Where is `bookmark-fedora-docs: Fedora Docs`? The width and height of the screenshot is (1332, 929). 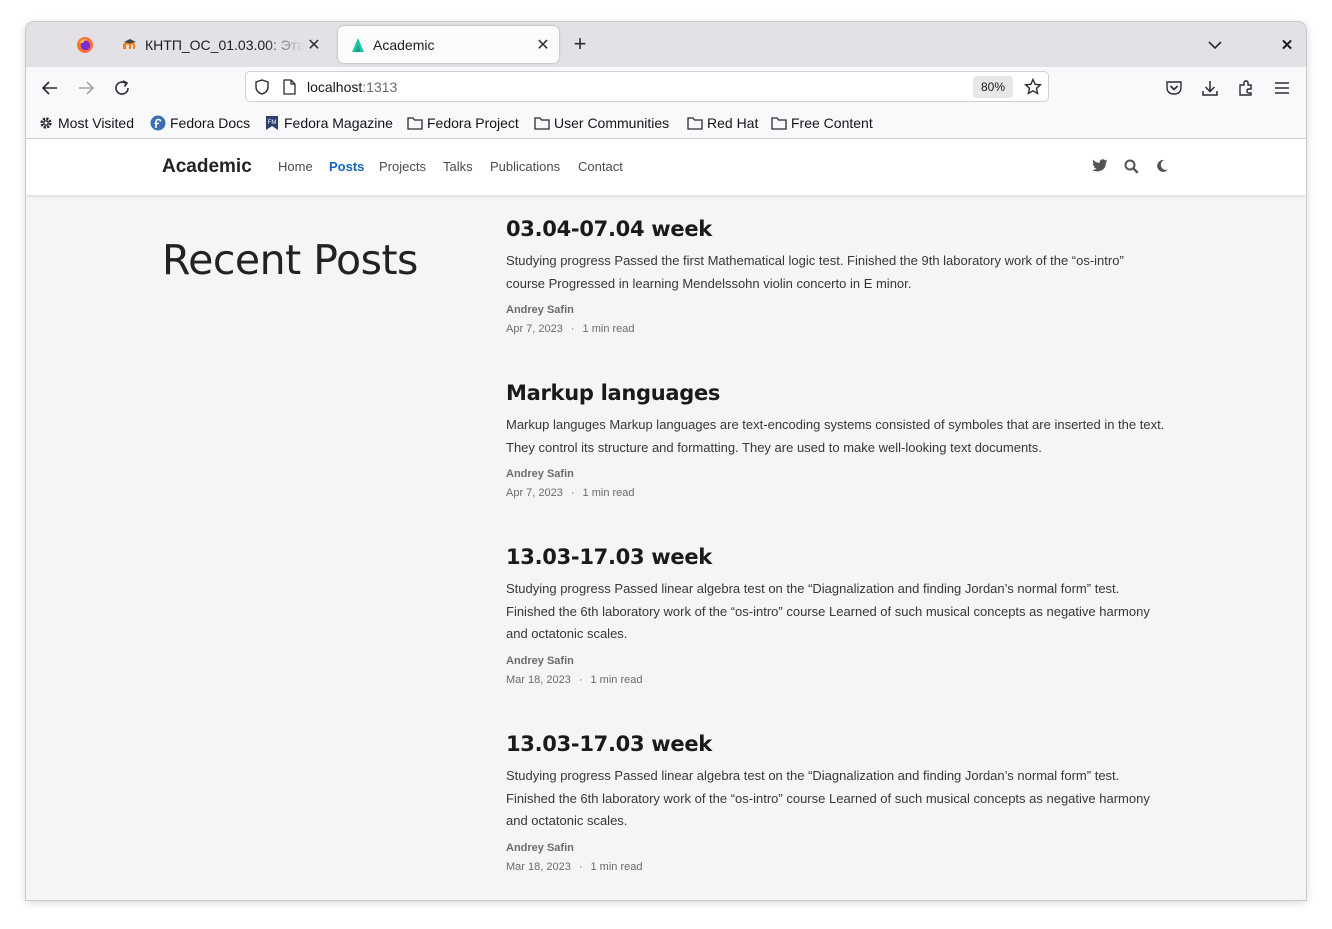
bookmark-fedora-docs: Fedora Docs is located at coordinates (200, 123).